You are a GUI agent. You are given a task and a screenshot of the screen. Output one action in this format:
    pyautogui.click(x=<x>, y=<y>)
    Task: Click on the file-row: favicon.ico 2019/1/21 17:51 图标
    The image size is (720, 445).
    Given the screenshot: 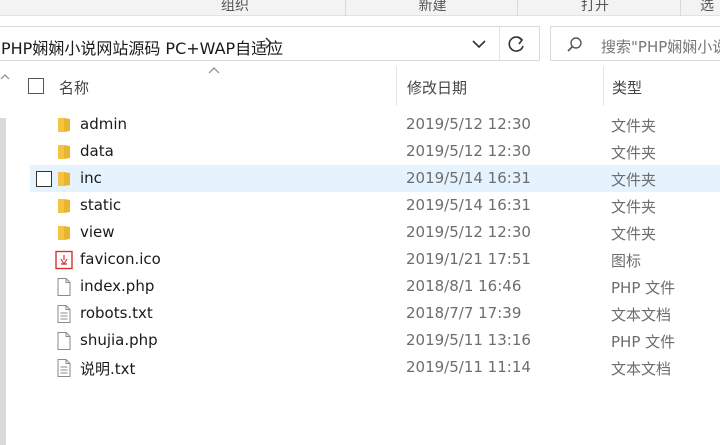 What is the action you would take?
    pyautogui.click(x=375, y=259)
    